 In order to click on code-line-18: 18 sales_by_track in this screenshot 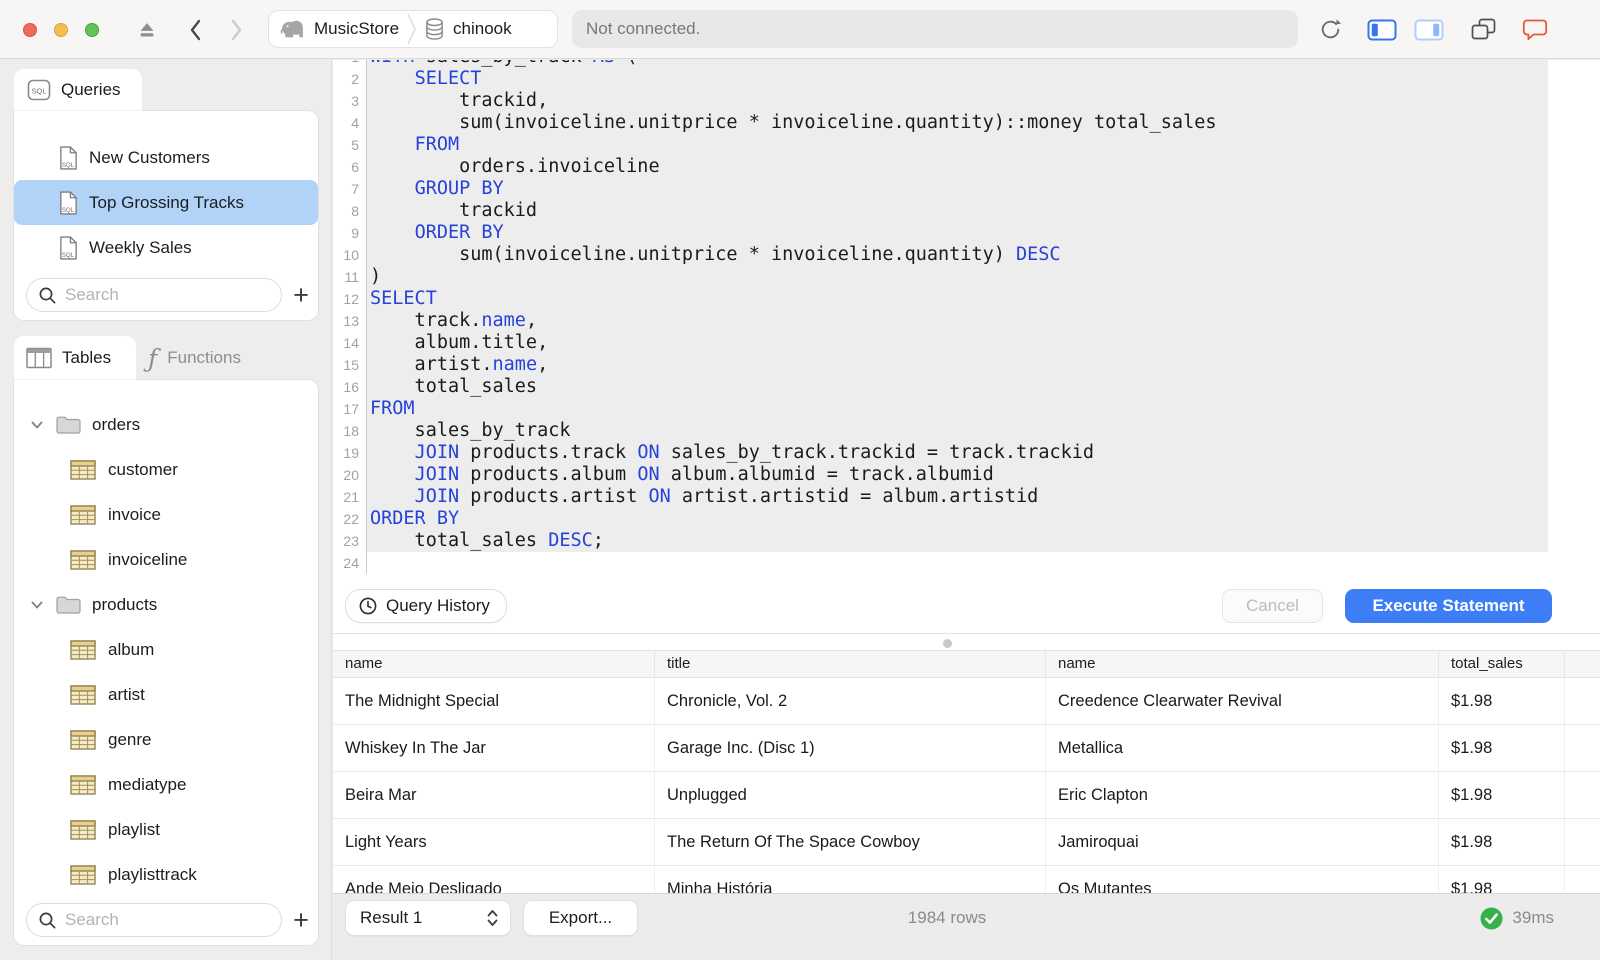, I will do `click(966, 431)`.